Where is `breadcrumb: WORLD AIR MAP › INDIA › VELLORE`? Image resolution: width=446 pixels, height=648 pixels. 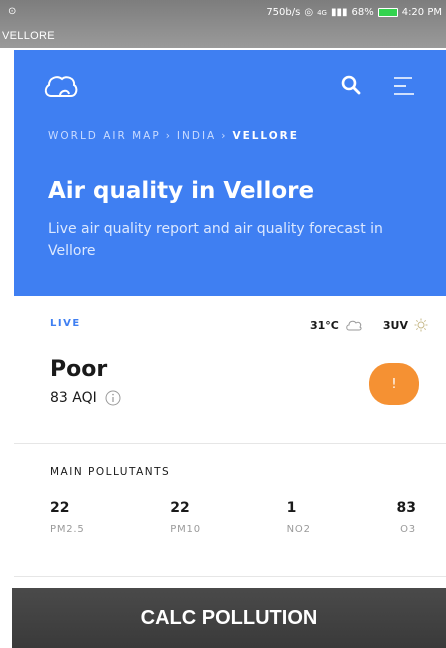 breadcrumb: WORLD AIR MAP › INDIA › VELLORE is located at coordinates (173, 136).